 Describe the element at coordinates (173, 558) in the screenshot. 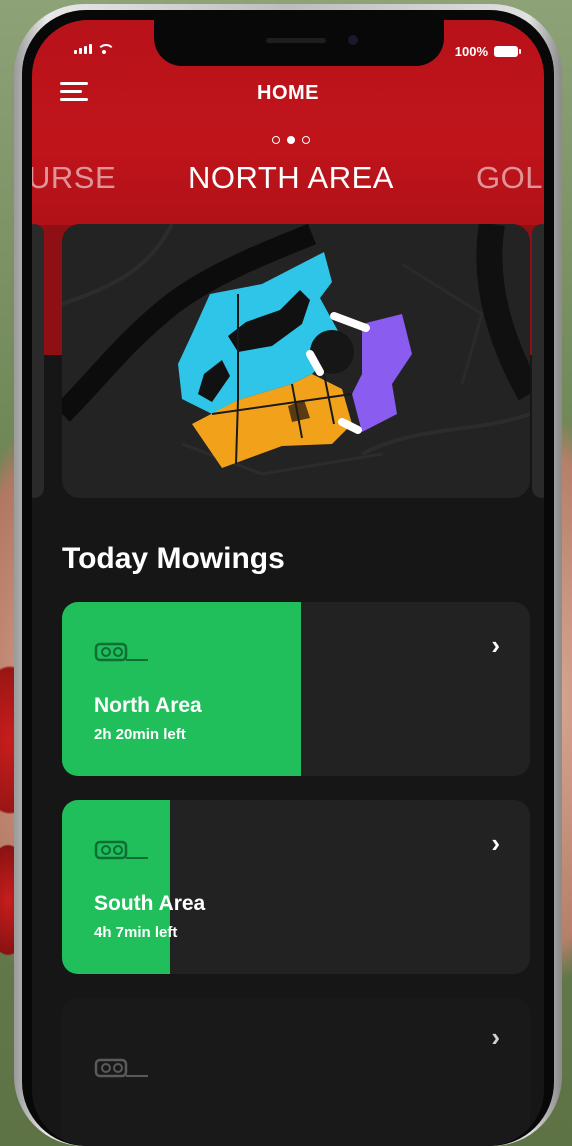

I see `section-title: Today Mowings` at that location.